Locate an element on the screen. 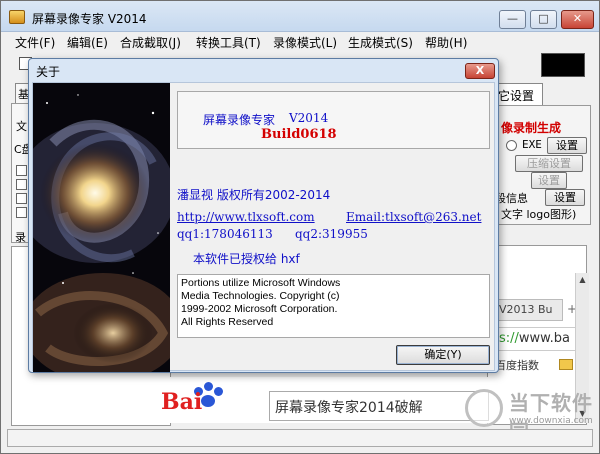 Image resolution: width=600 pixels, height=454 pixels. baidu-logo: Bai is located at coordinates (182, 402).